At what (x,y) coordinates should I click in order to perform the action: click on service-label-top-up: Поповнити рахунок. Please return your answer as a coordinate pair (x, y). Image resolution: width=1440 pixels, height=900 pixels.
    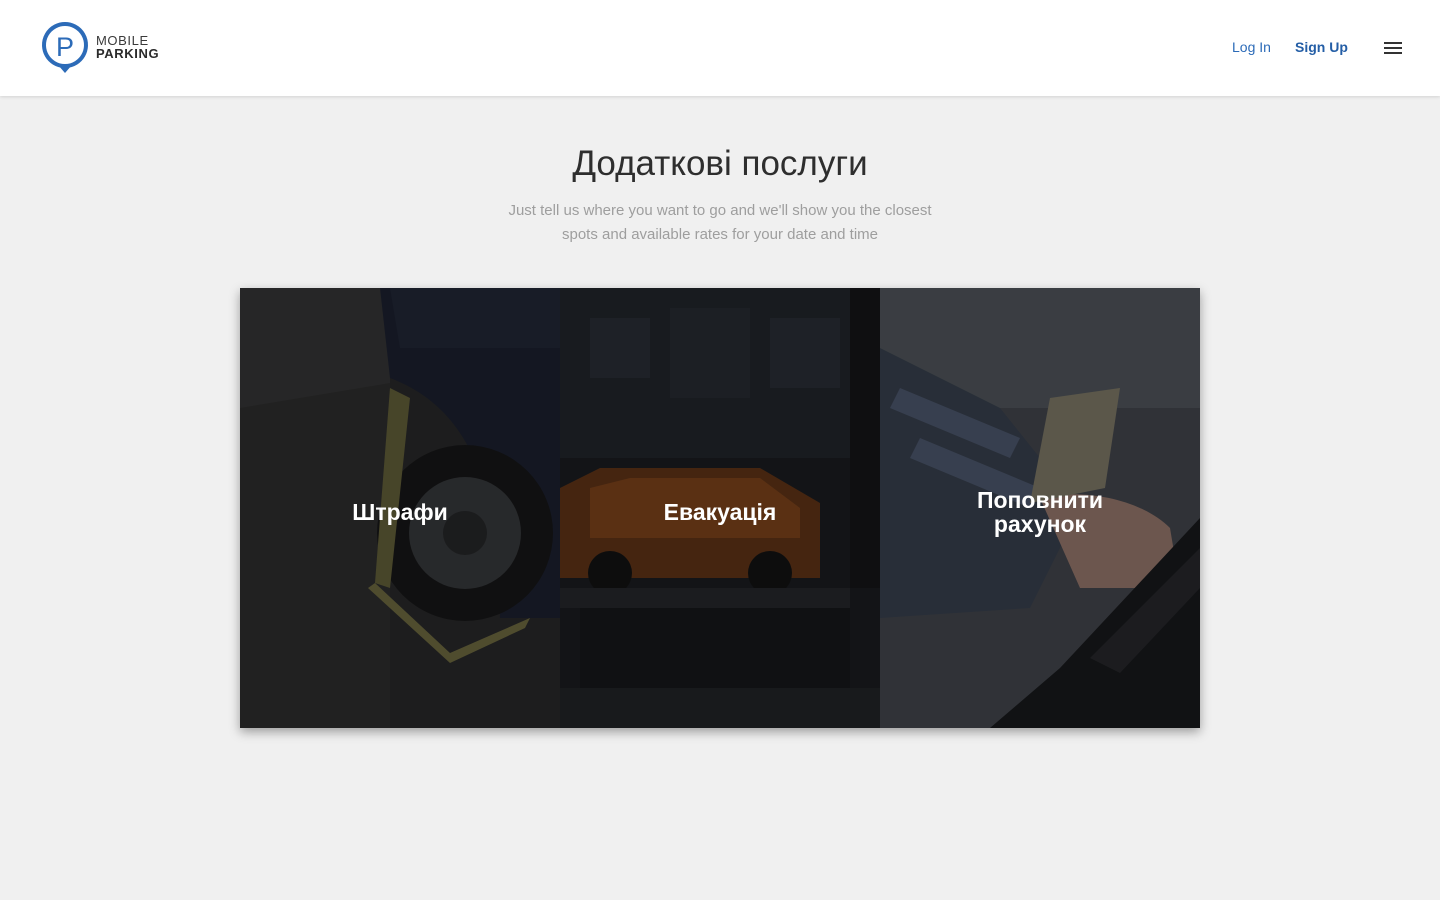
    Looking at the image, I should click on (1040, 512).